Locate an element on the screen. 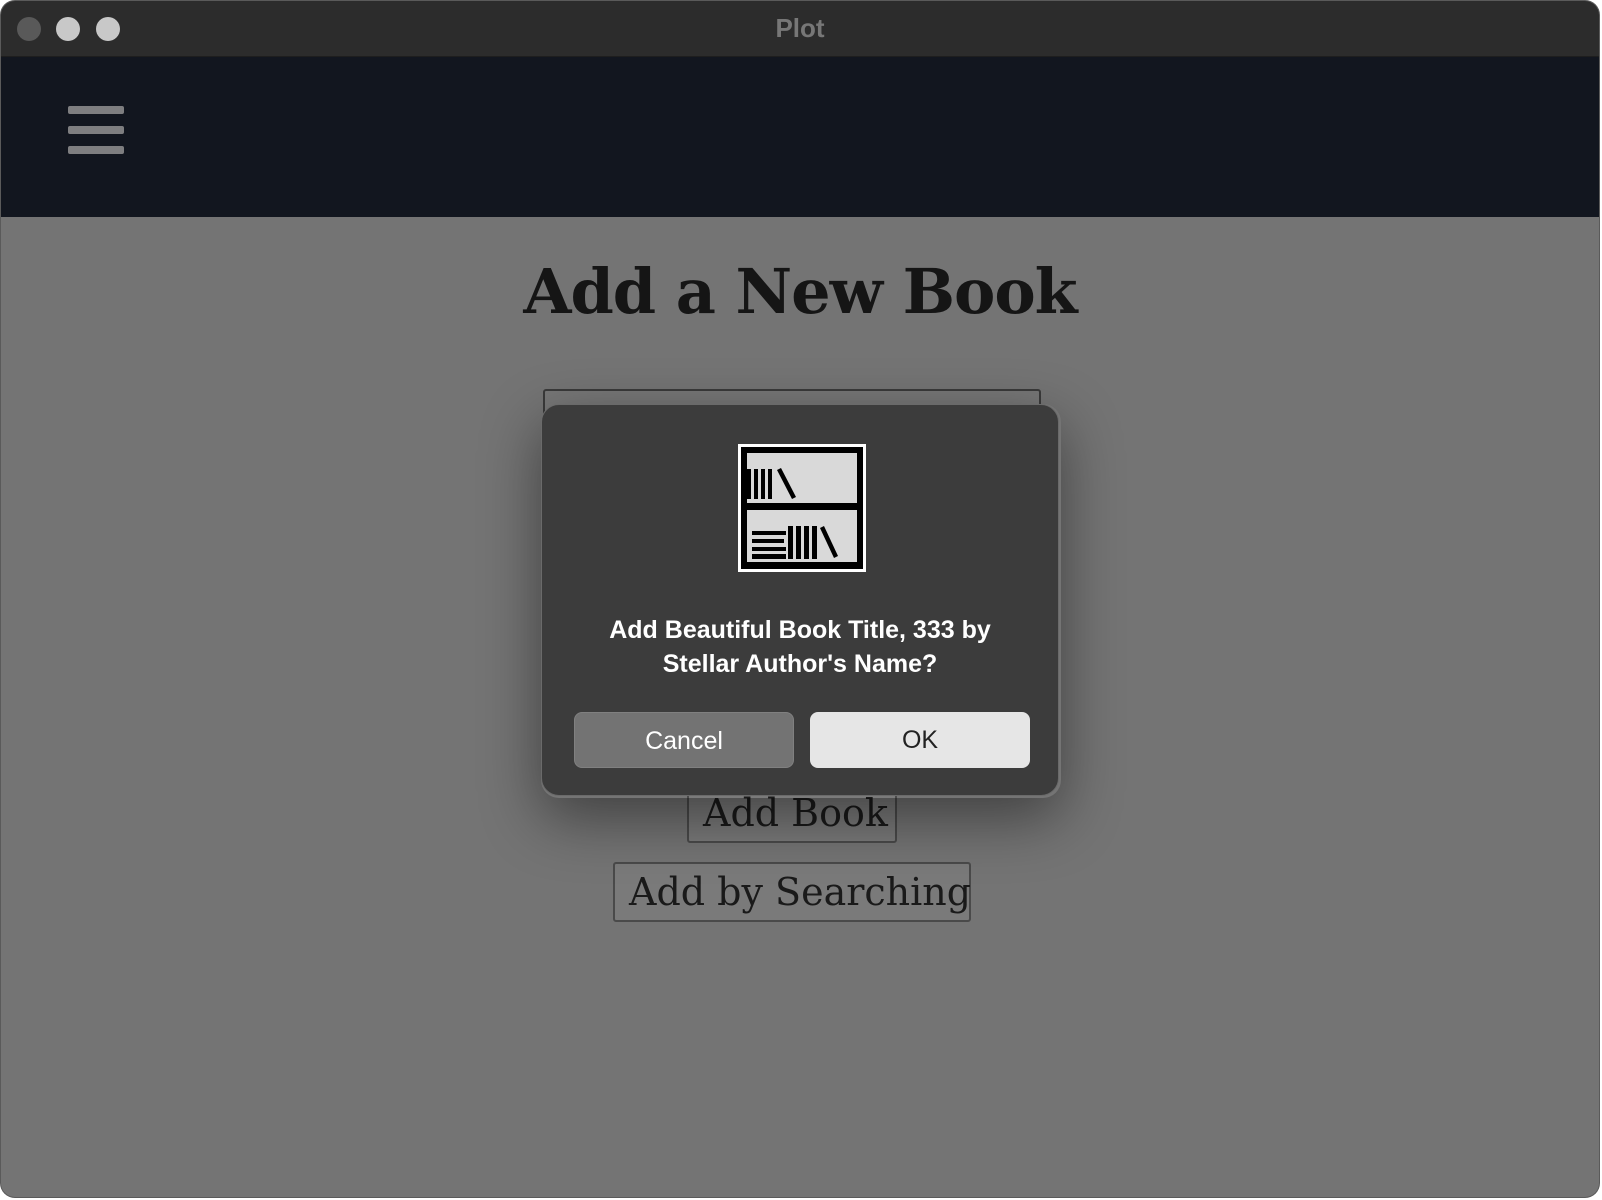 This screenshot has height=1200, width=1602. navbar is located at coordinates (800, 137).